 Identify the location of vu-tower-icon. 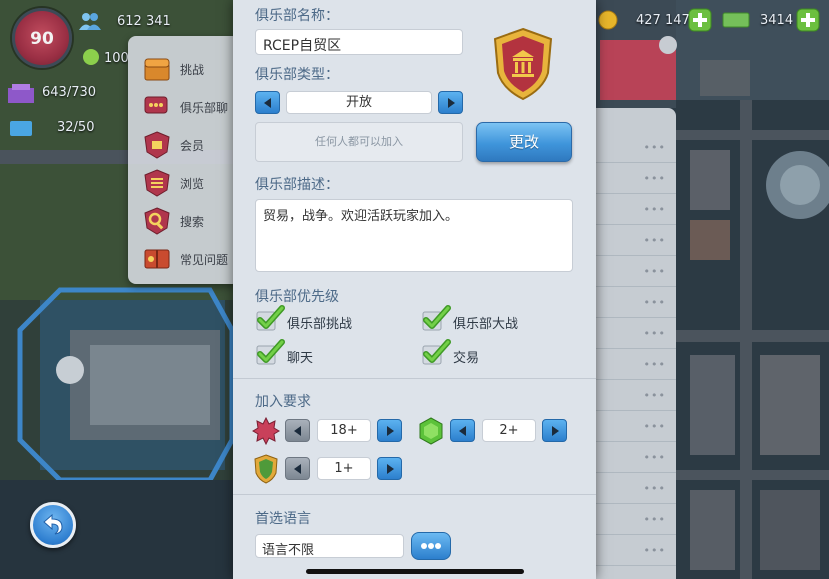
(21, 128).